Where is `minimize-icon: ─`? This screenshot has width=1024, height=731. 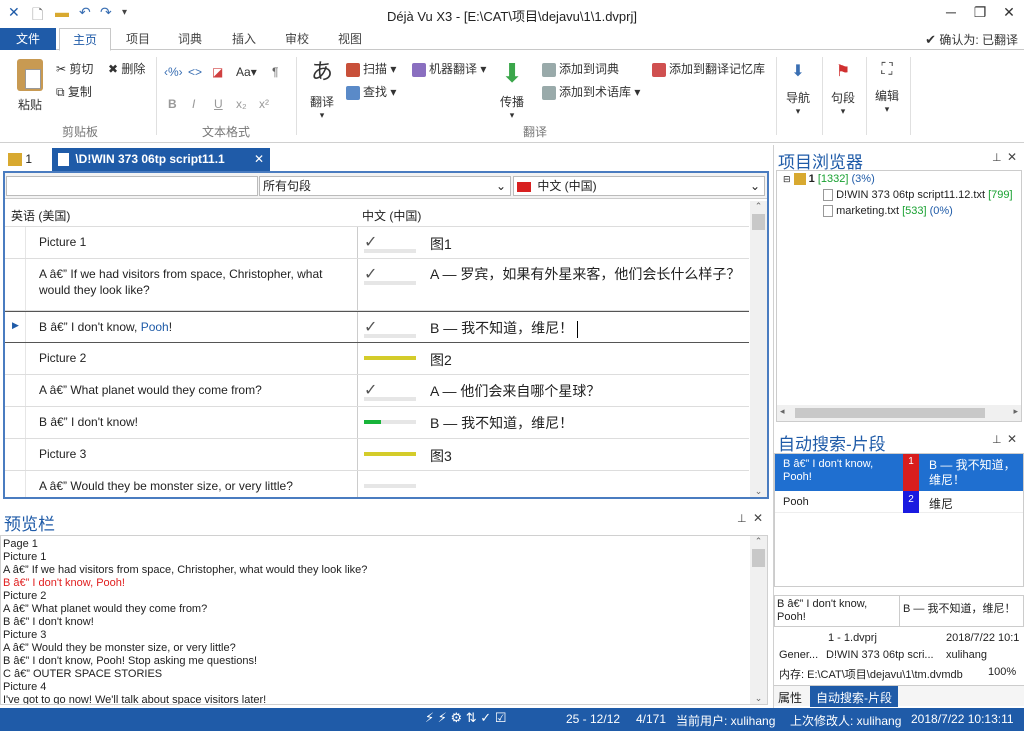
minimize-icon: ─ is located at coordinates (951, 12).